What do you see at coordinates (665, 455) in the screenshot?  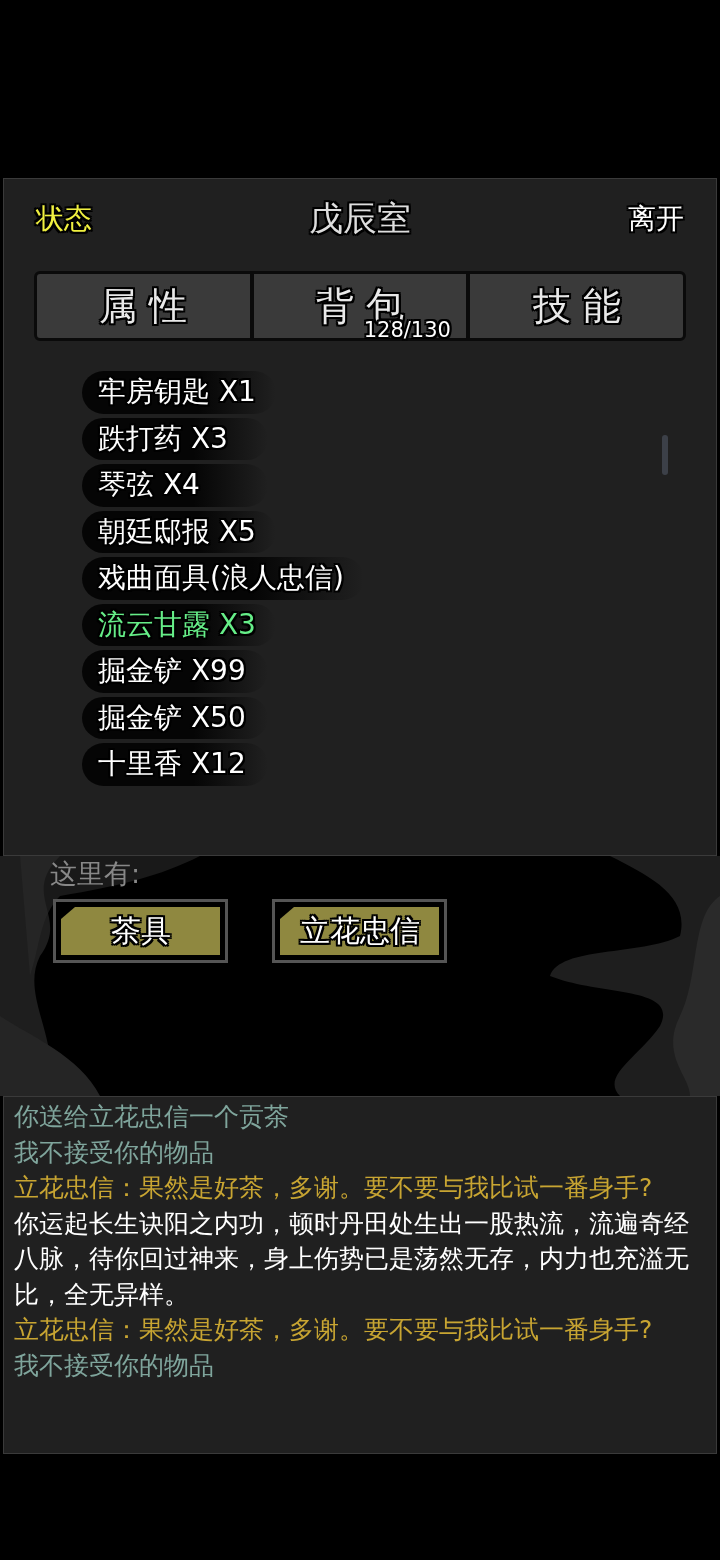 I see `scrollbar` at bounding box center [665, 455].